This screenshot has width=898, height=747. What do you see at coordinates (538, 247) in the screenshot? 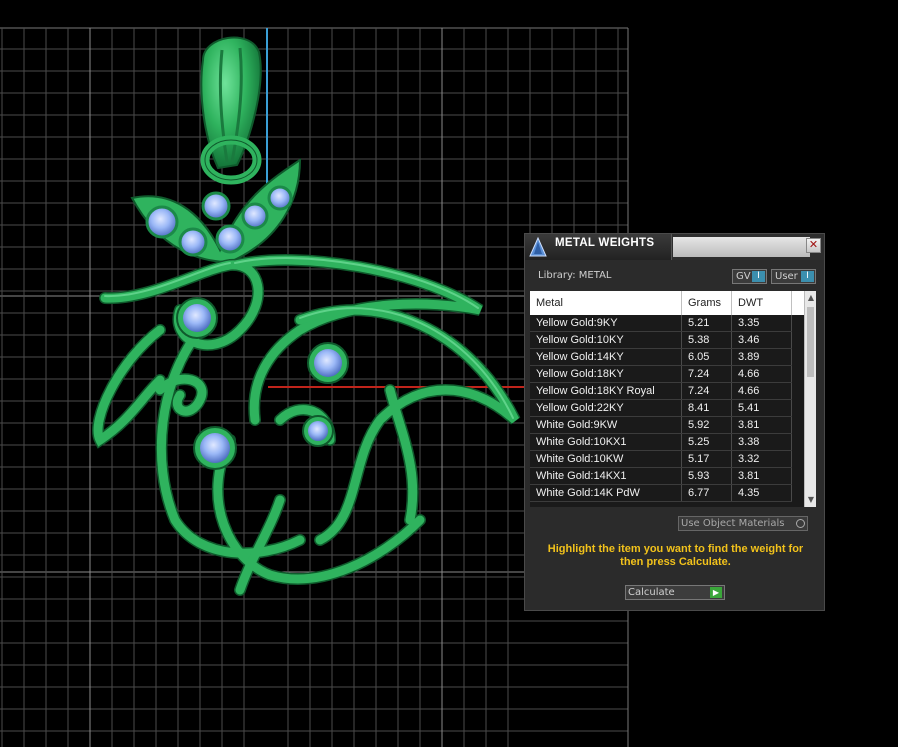
I see `weight-icon` at bounding box center [538, 247].